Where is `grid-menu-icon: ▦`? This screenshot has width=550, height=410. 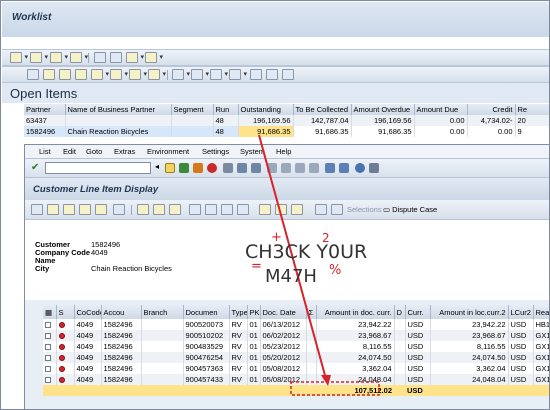
grid-menu-icon: ▦ is located at coordinates (50, 312).